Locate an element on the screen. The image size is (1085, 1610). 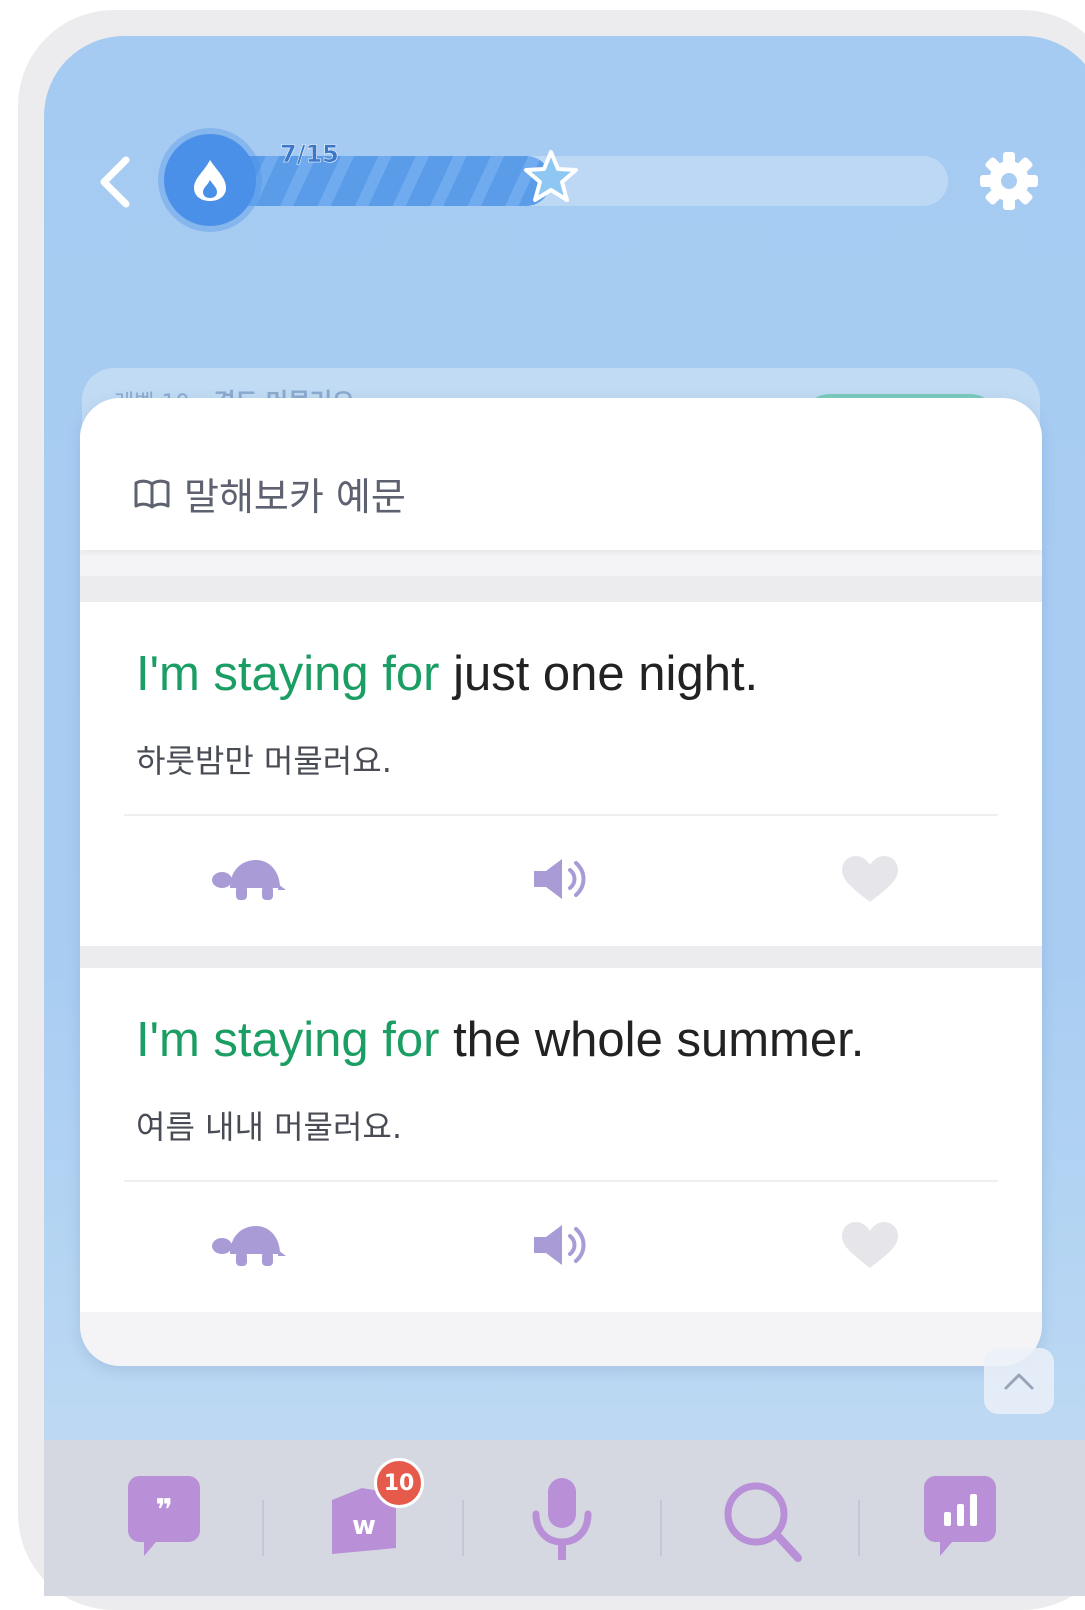
back-button is located at coordinates (116, 182).